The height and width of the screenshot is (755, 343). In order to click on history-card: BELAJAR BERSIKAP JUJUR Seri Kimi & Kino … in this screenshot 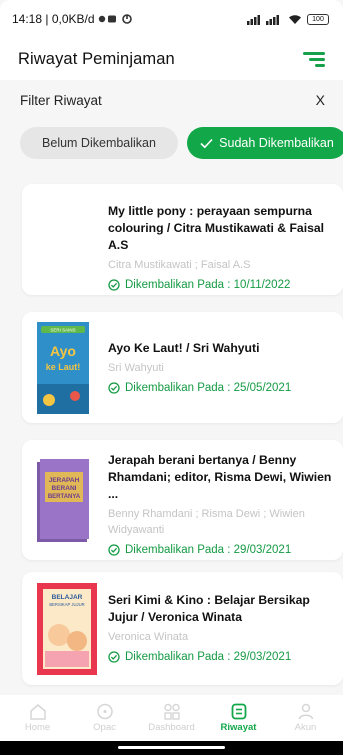, I will do `click(182, 628)`.